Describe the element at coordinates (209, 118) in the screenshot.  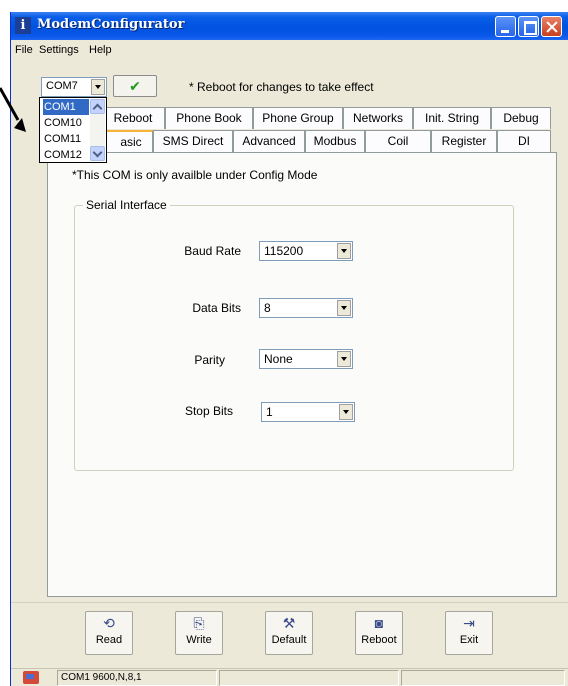
I see `tab-phone-book: Phone Book` at that location.